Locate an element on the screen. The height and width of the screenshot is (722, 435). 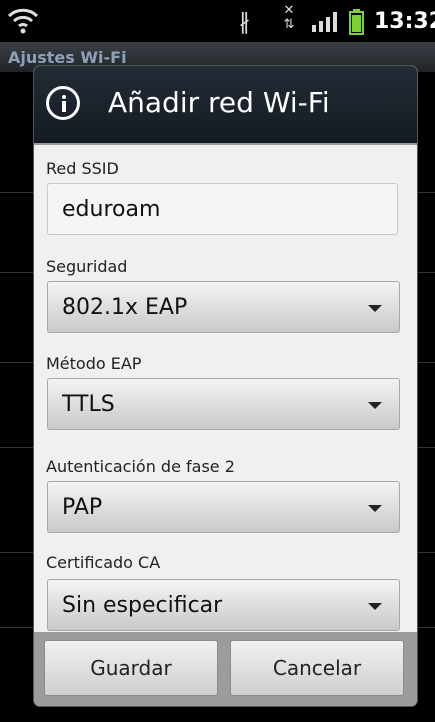
wifi-icon is located at coordinates (23, 21).